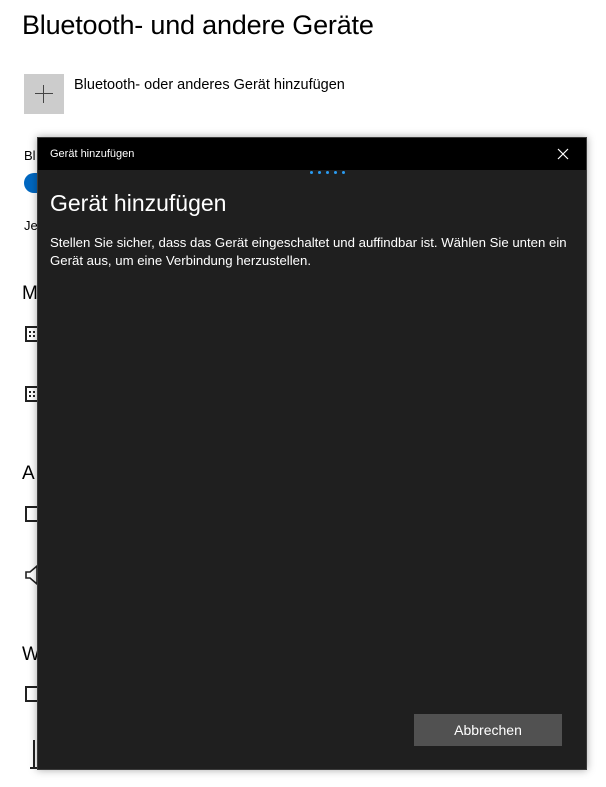 The height and width of the screenshot is (787, 606). I want to click on bluetooth-label-fragment: Bl, so click(30, 155).